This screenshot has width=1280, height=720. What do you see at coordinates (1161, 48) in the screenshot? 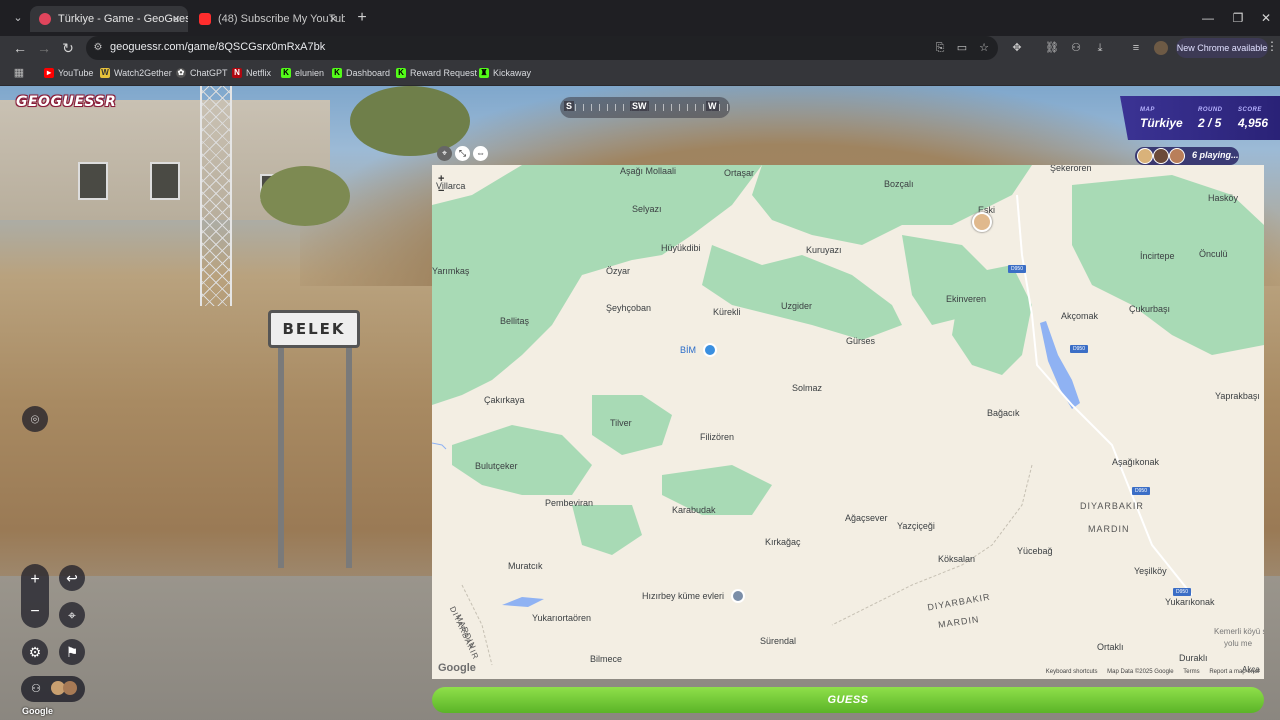
I see `profile-avatar` at bounding box center [1161, 48].